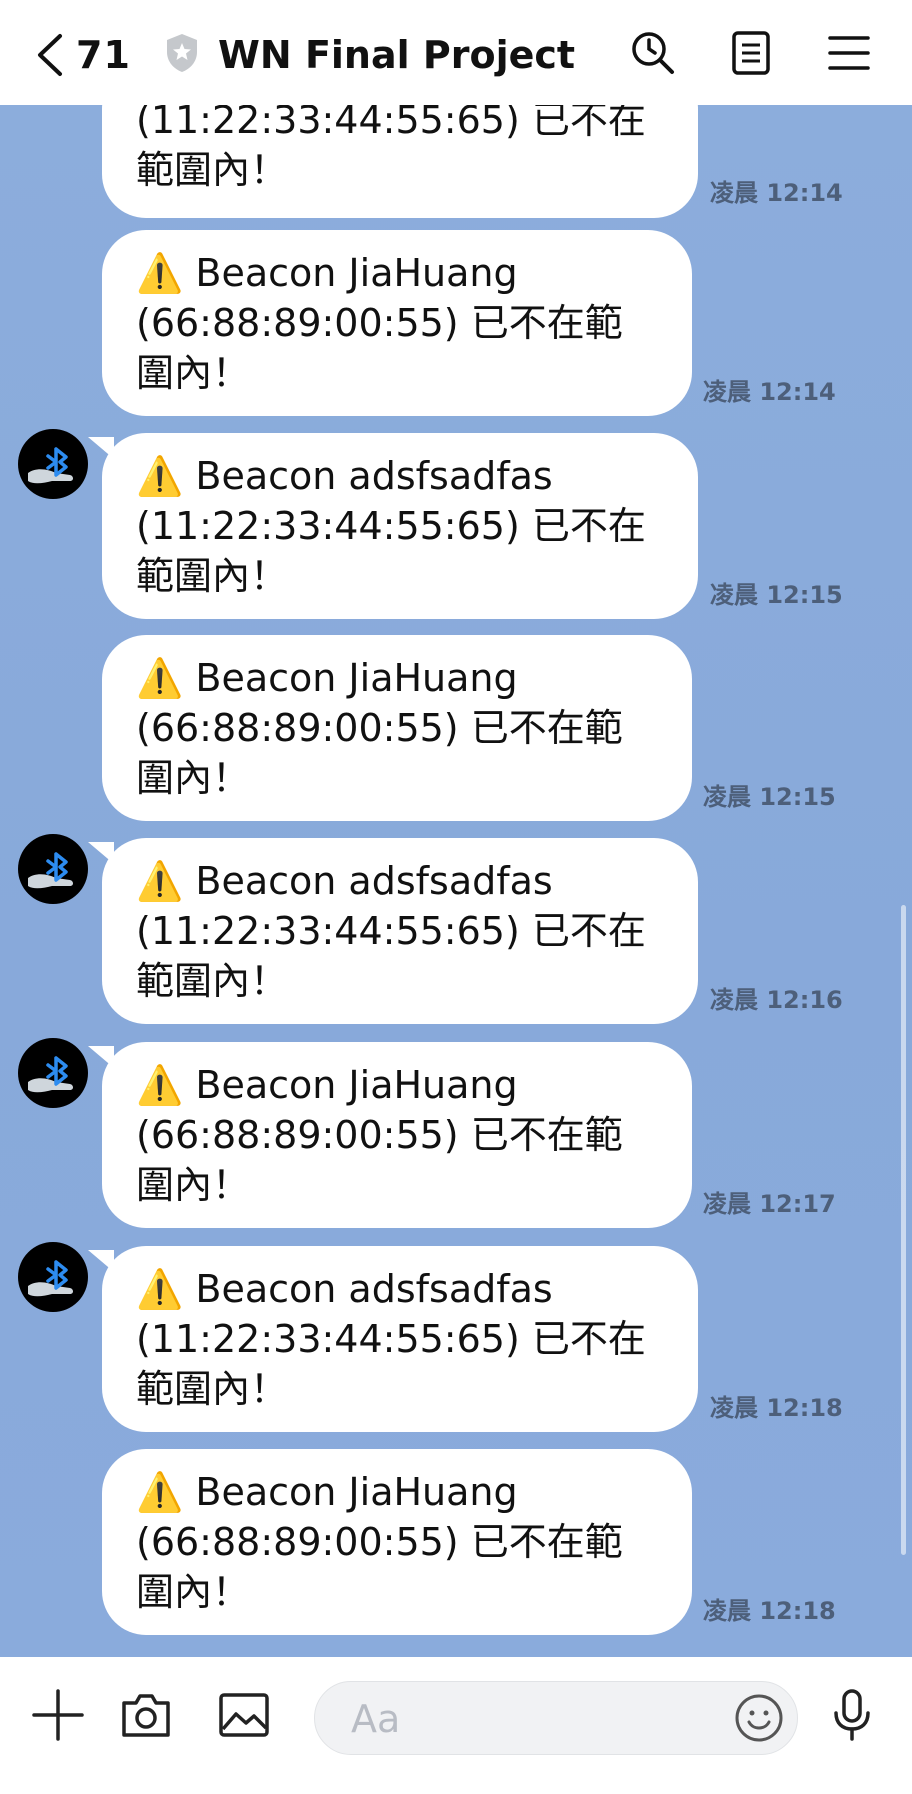 This screenshot has width=912, height=1794. What do you see at coordinates (849, 53) in the screenshot?
I see `hamburger-menu-icon` at bounding box center [849, 53].